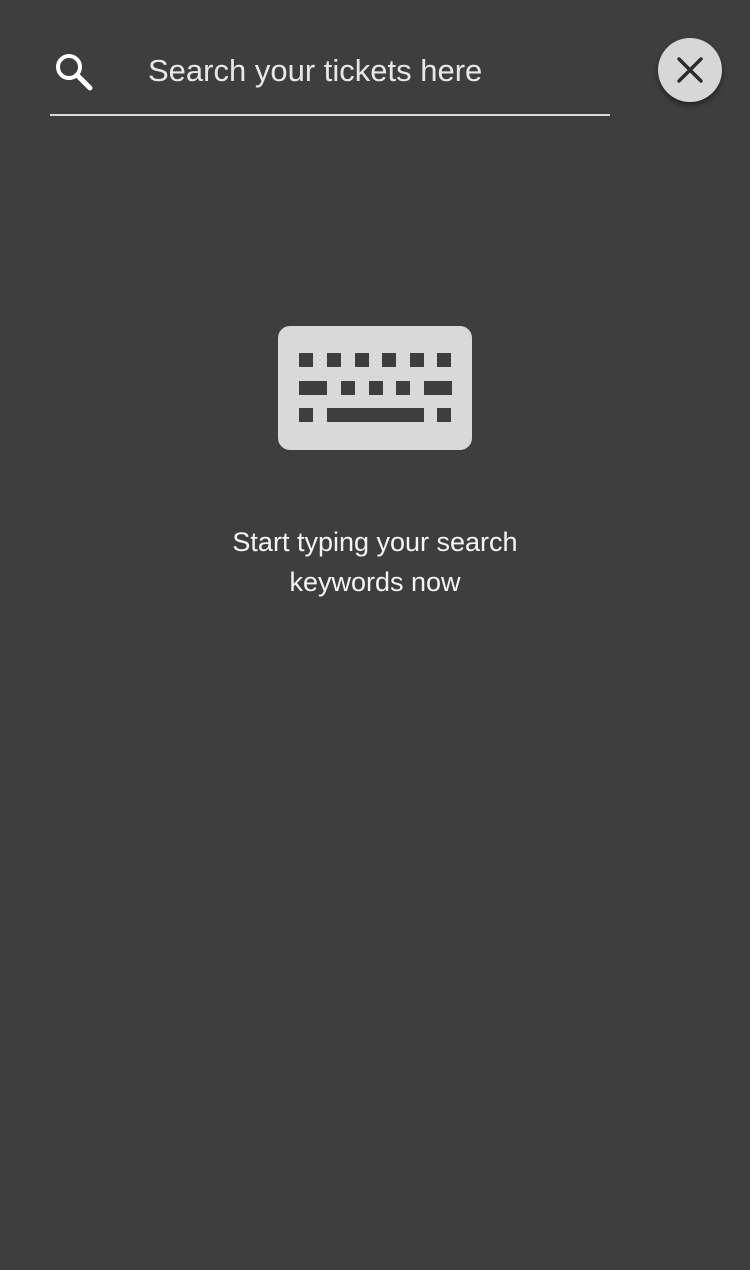 The image size is (750, 1270). I want to click on search-input, so click(373, 71).